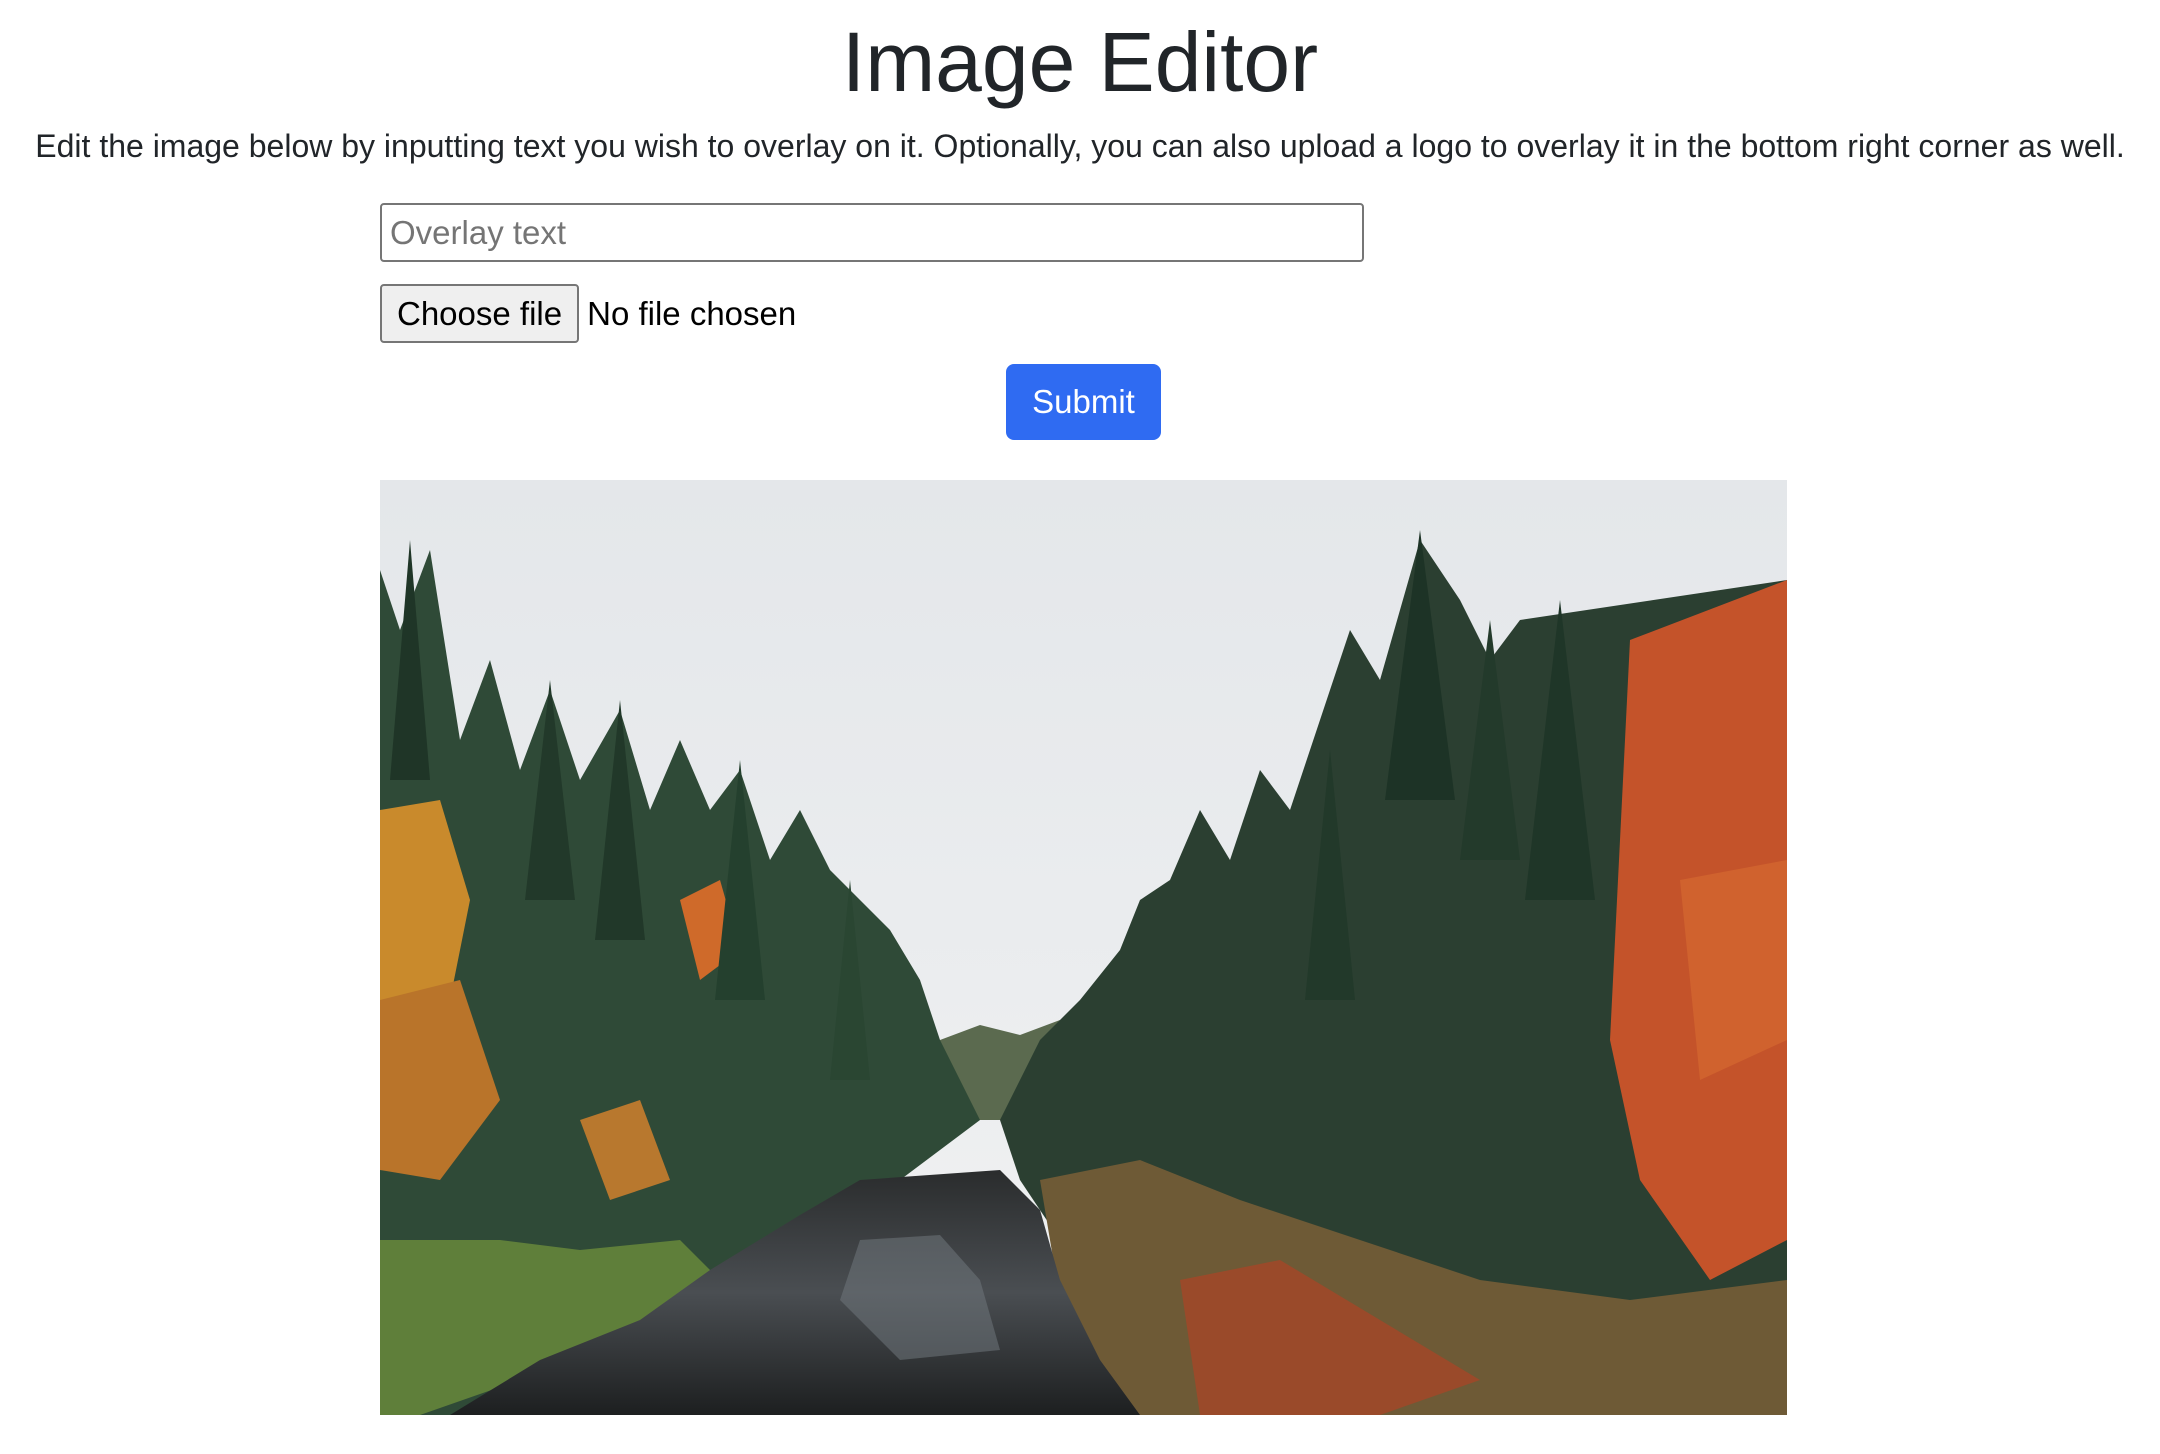 This screenshot has width=2160, height=1454. I want to click on choose-file-button: Choose file, so click(480, 313).